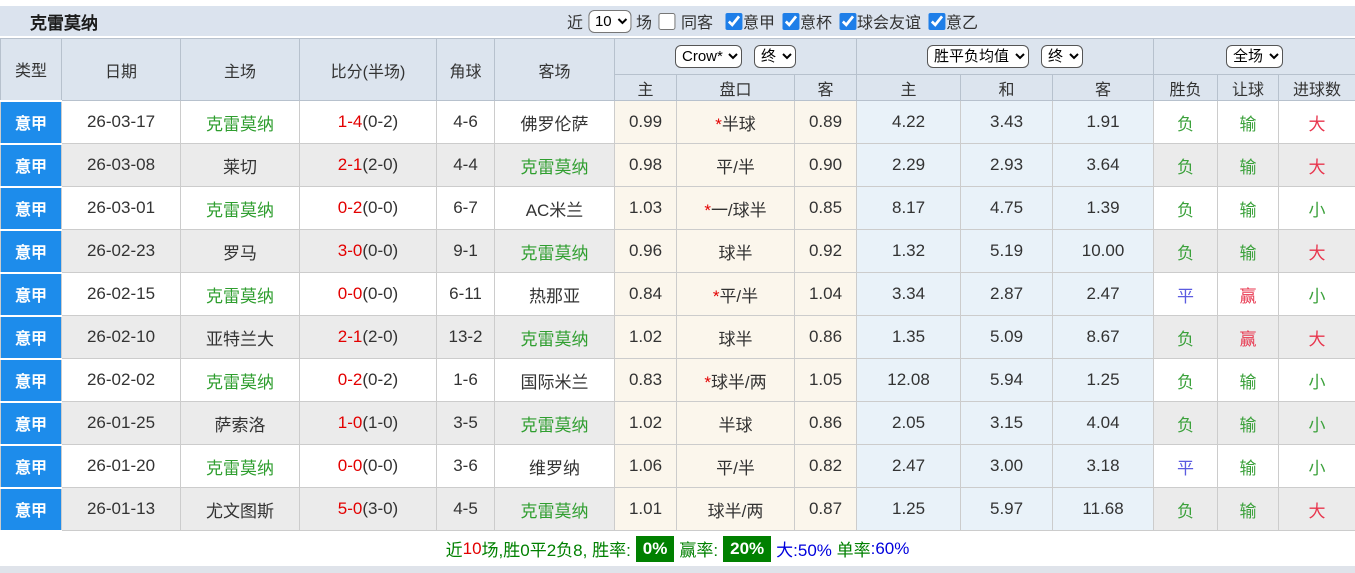 This screenshot has width=1355, height=573. What do you see at coordinates (749, 21) in the screenshot?
I see `league-filter: 意甲` at bounding box center [749, 21].